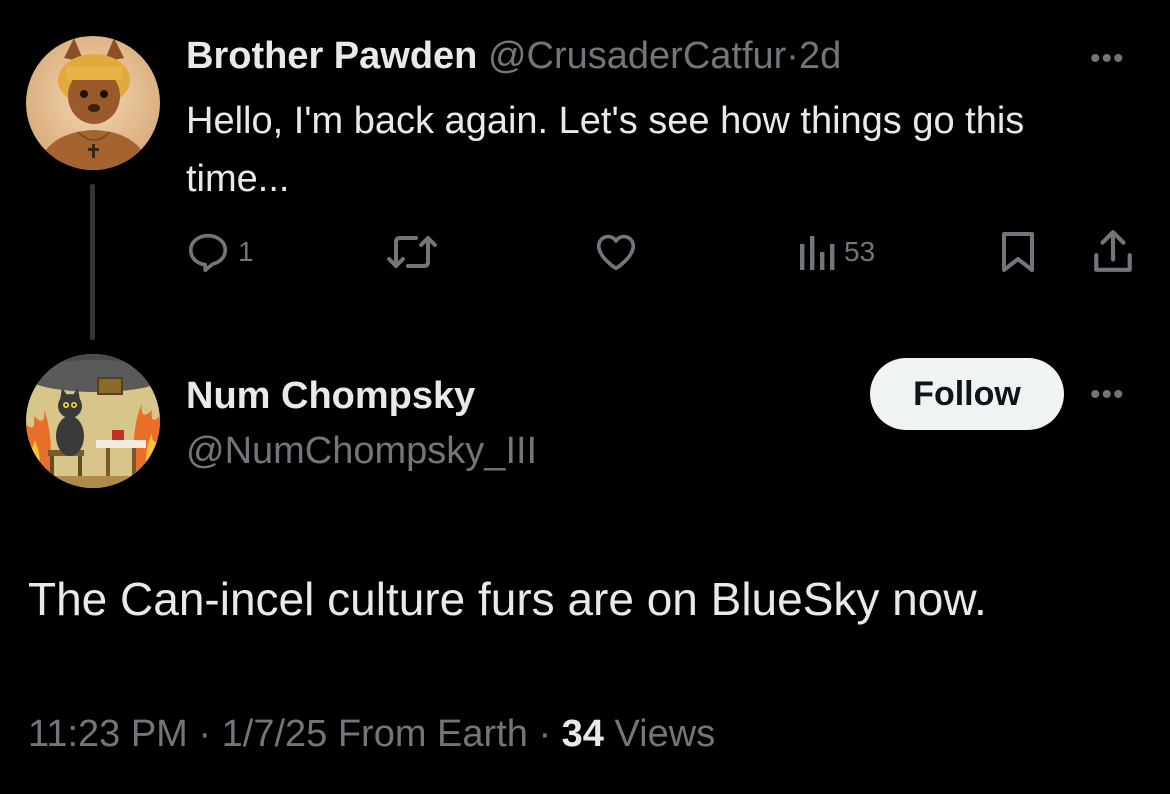 This screenshot has height=794, width=1170. I want to click on bookmark-button, so click(1018, 252).